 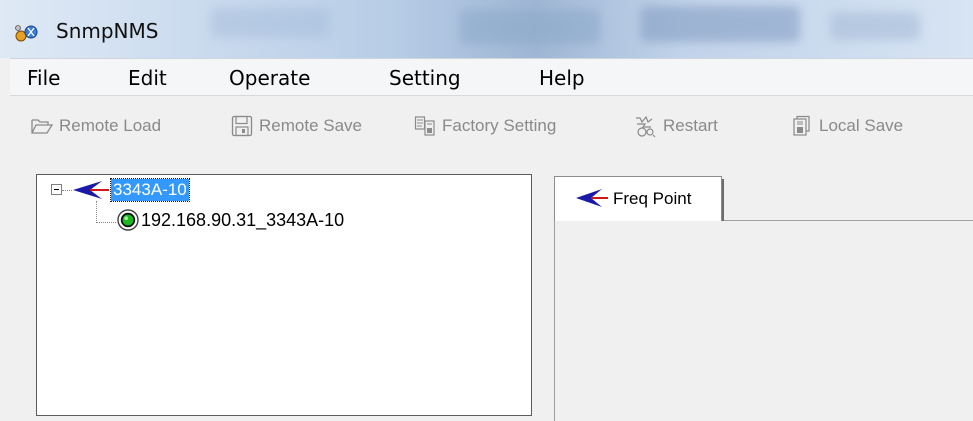 I want to click on folder-open-icon, so click(x=42, y=126).